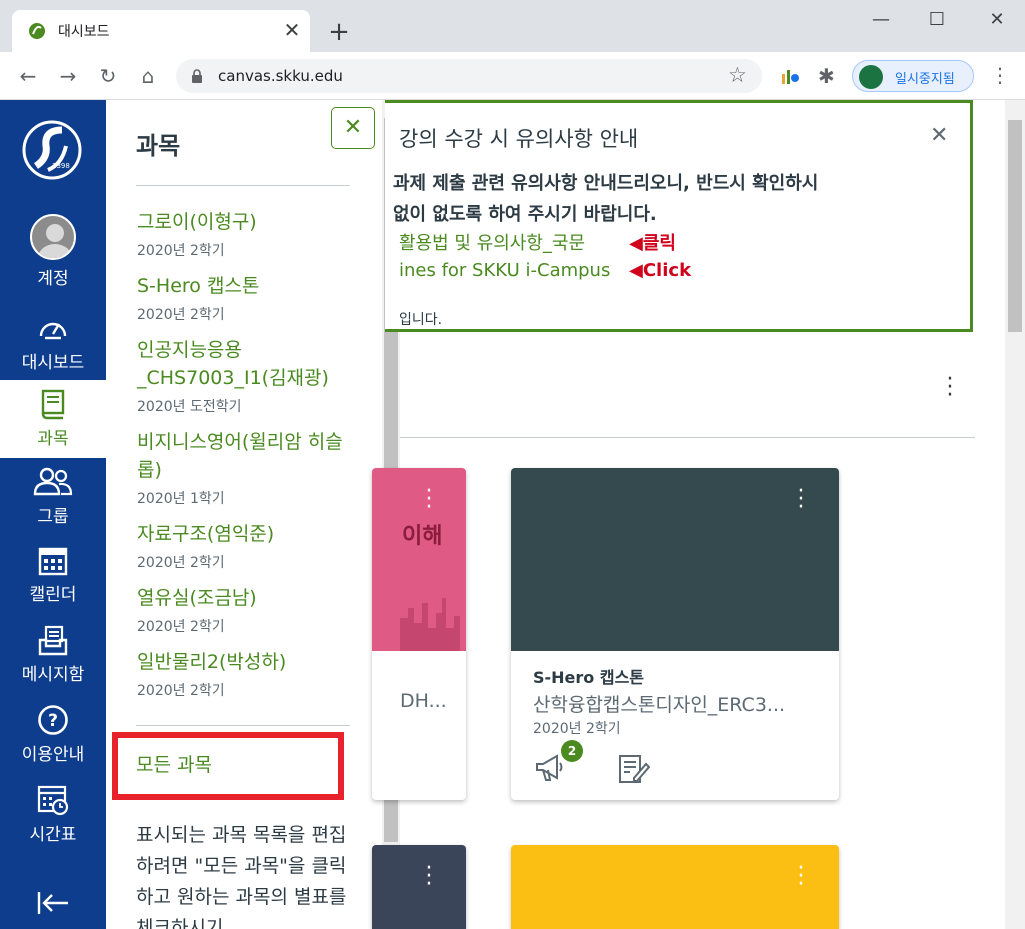 The height and width of the screenshot is (929, 1025). I want to click on nav-item-dashboard: 대시보드, so click(53, 347).